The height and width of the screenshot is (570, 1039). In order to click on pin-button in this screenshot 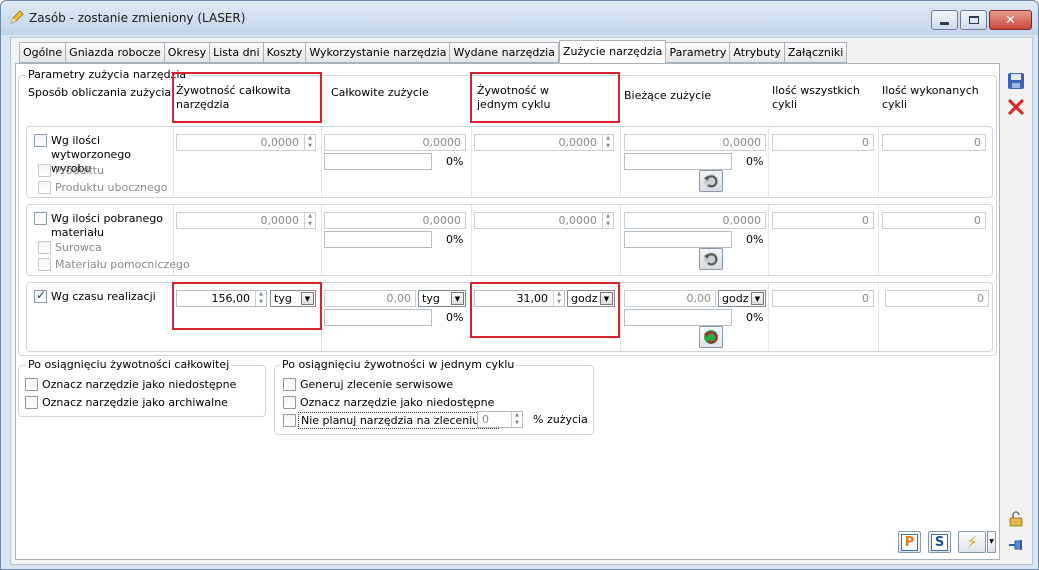, I will do `click(1016, 545)`.